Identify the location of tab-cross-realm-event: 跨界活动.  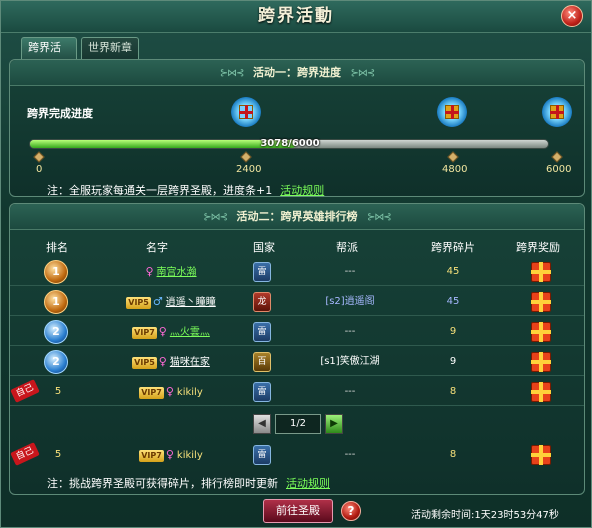
(49, 55).